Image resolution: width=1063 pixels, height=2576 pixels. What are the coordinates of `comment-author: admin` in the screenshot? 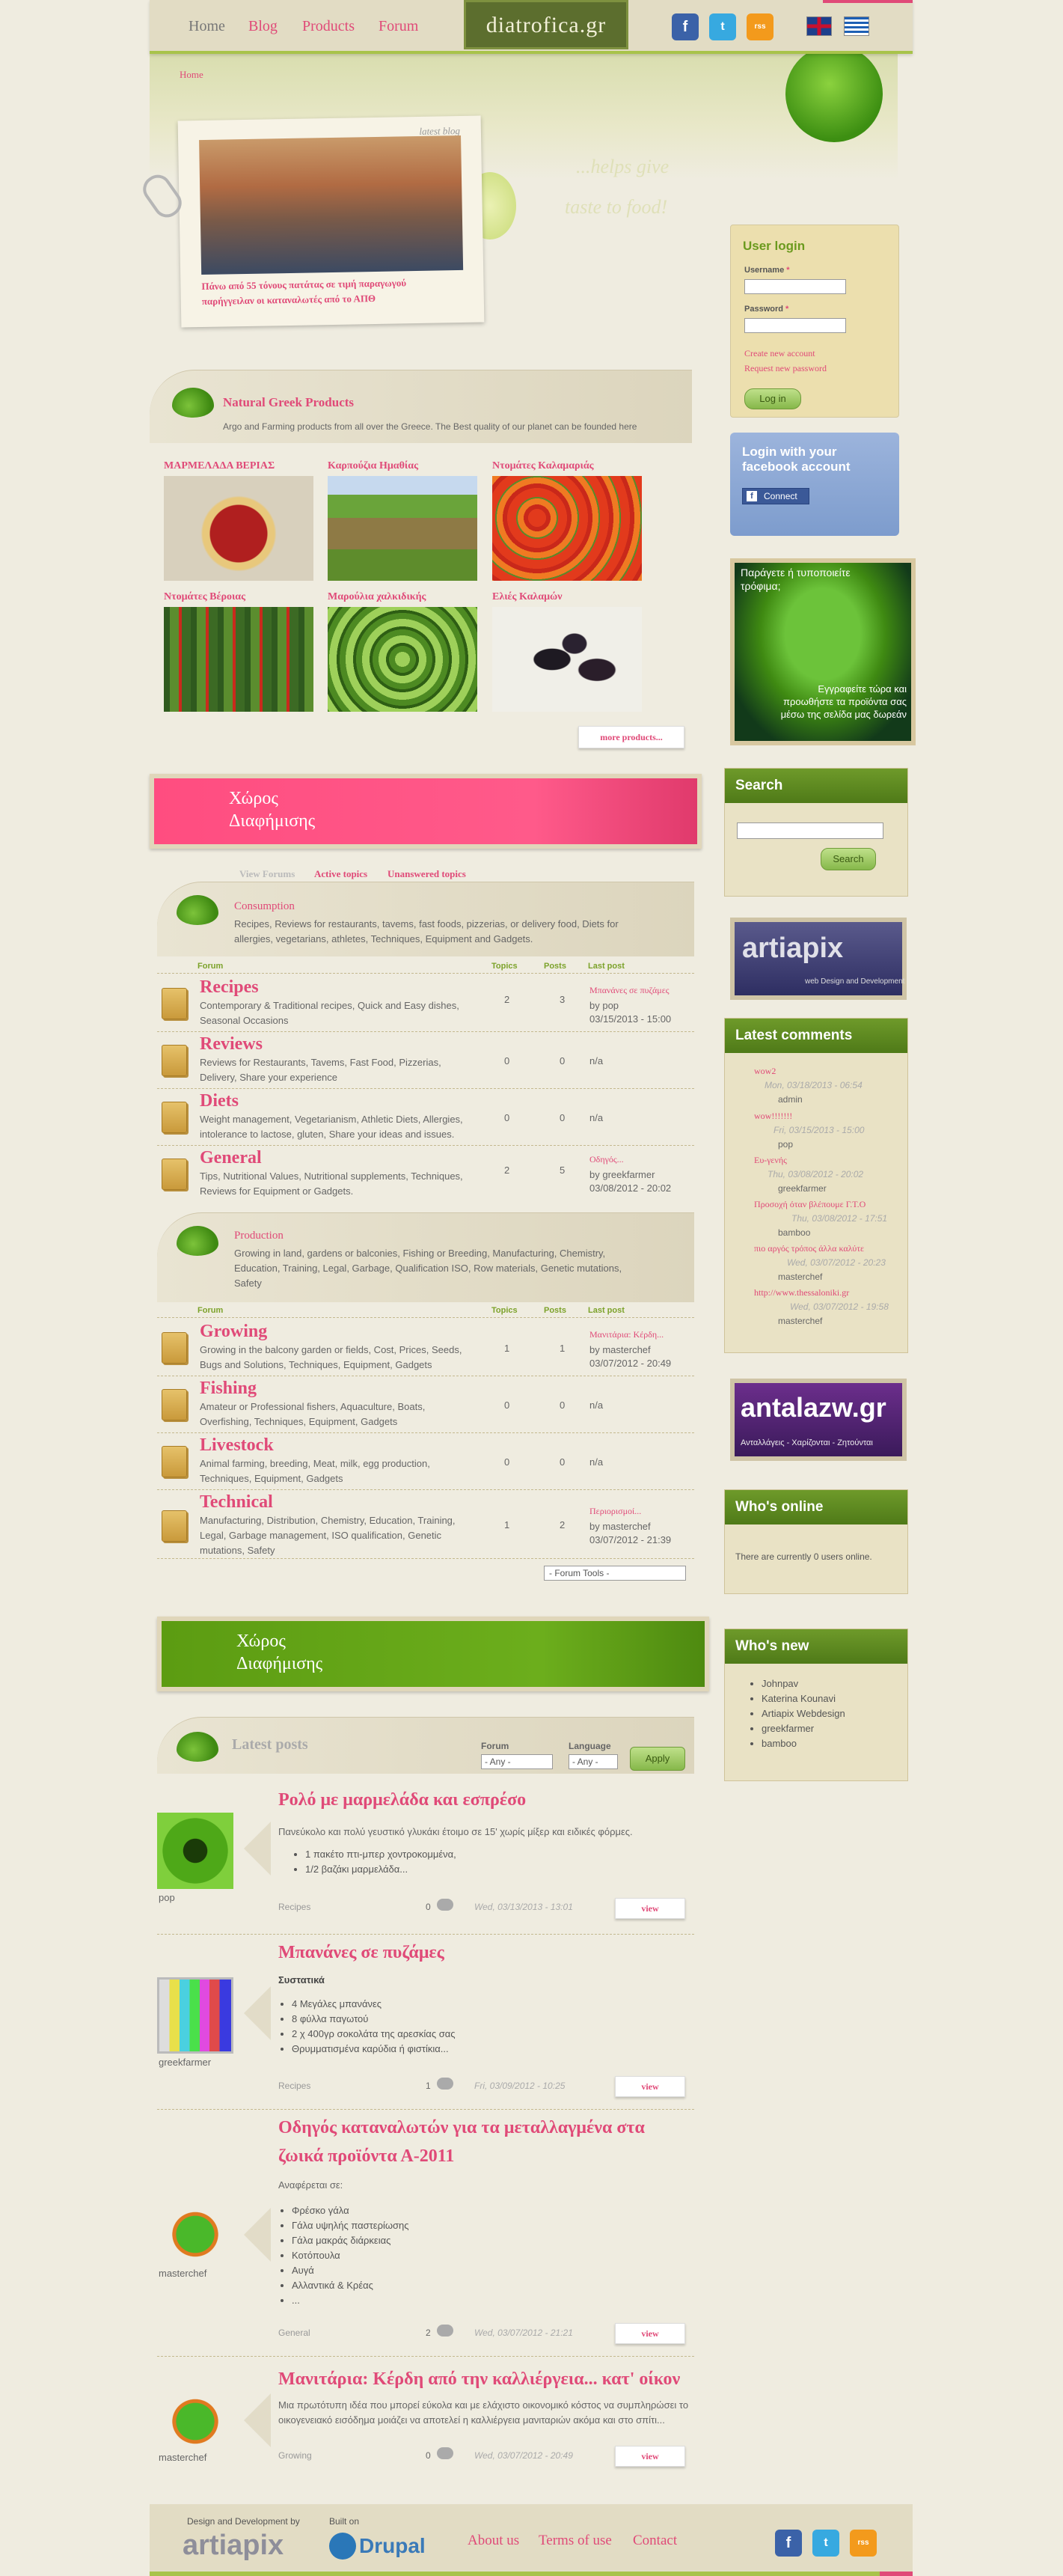 It's located at (790, 1099).